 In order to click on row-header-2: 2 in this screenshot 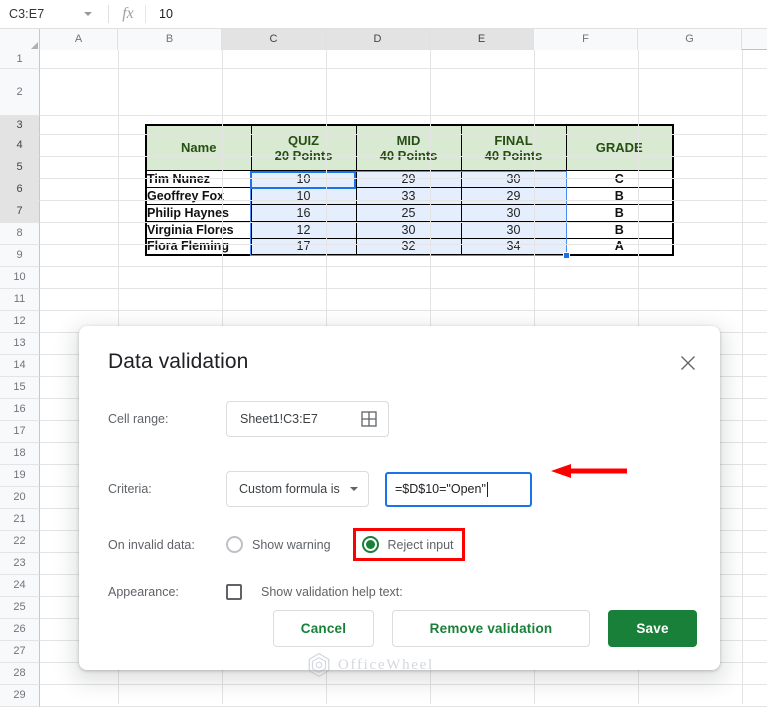, I will do `click(20, 92)`.